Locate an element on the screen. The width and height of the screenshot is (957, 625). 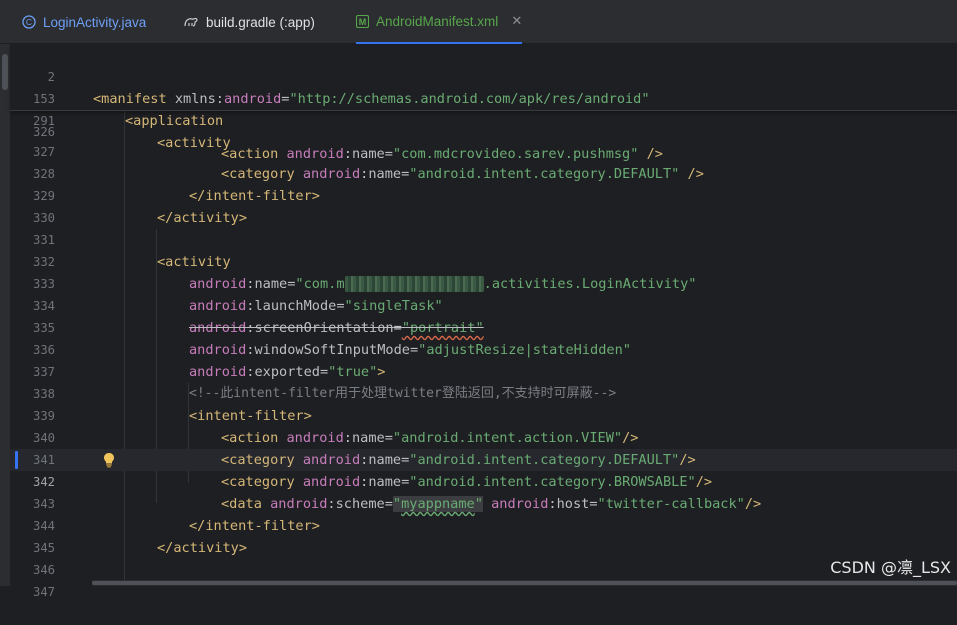
code-line: 345 is located at coordinates (483, 535).